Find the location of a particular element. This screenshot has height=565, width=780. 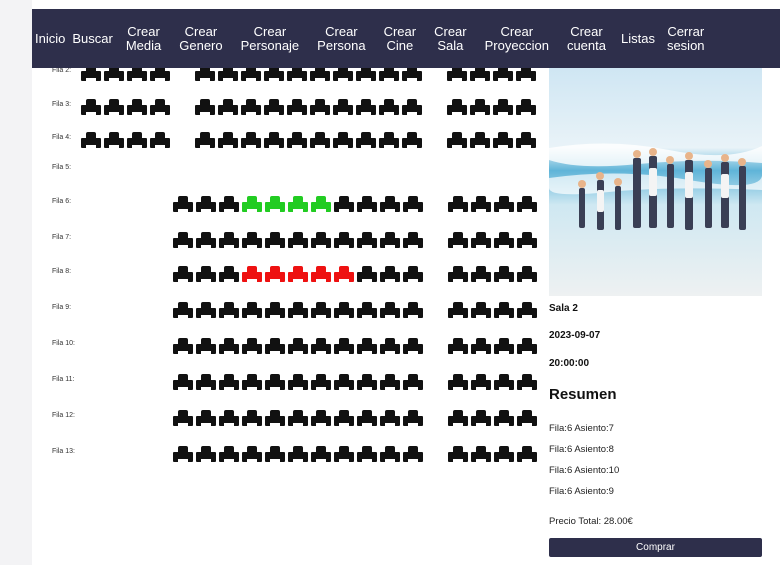

nav-cerrar-sesion: Cerrar sesion is located at coordinates (686, 38).